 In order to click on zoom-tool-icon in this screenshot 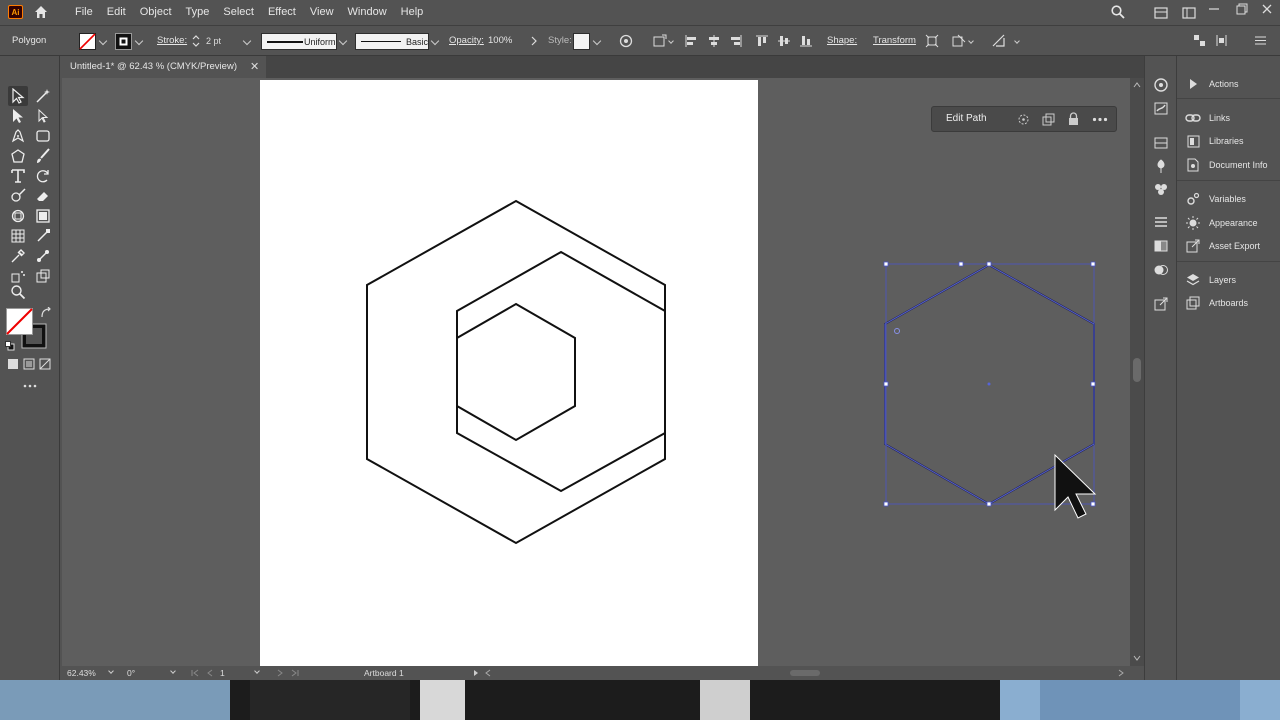, I will do `click(18, 292)`.